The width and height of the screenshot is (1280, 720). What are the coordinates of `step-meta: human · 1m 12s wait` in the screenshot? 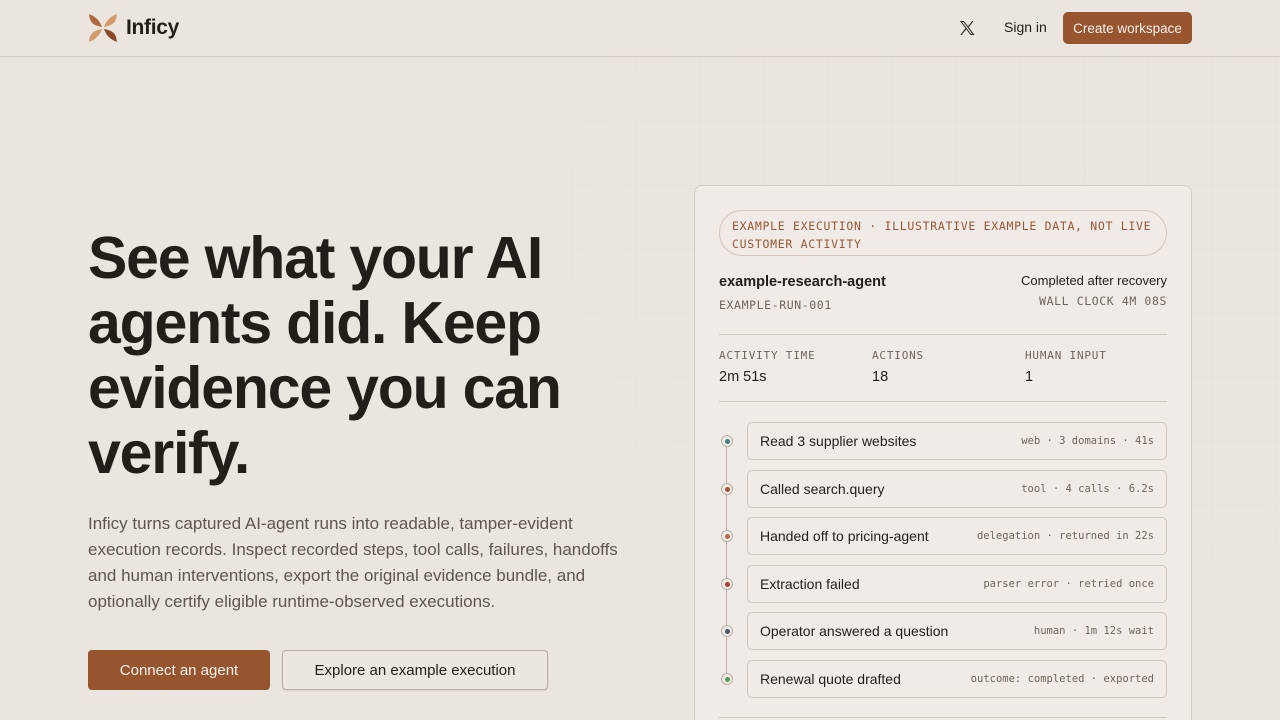 It's located at (1093, 631).